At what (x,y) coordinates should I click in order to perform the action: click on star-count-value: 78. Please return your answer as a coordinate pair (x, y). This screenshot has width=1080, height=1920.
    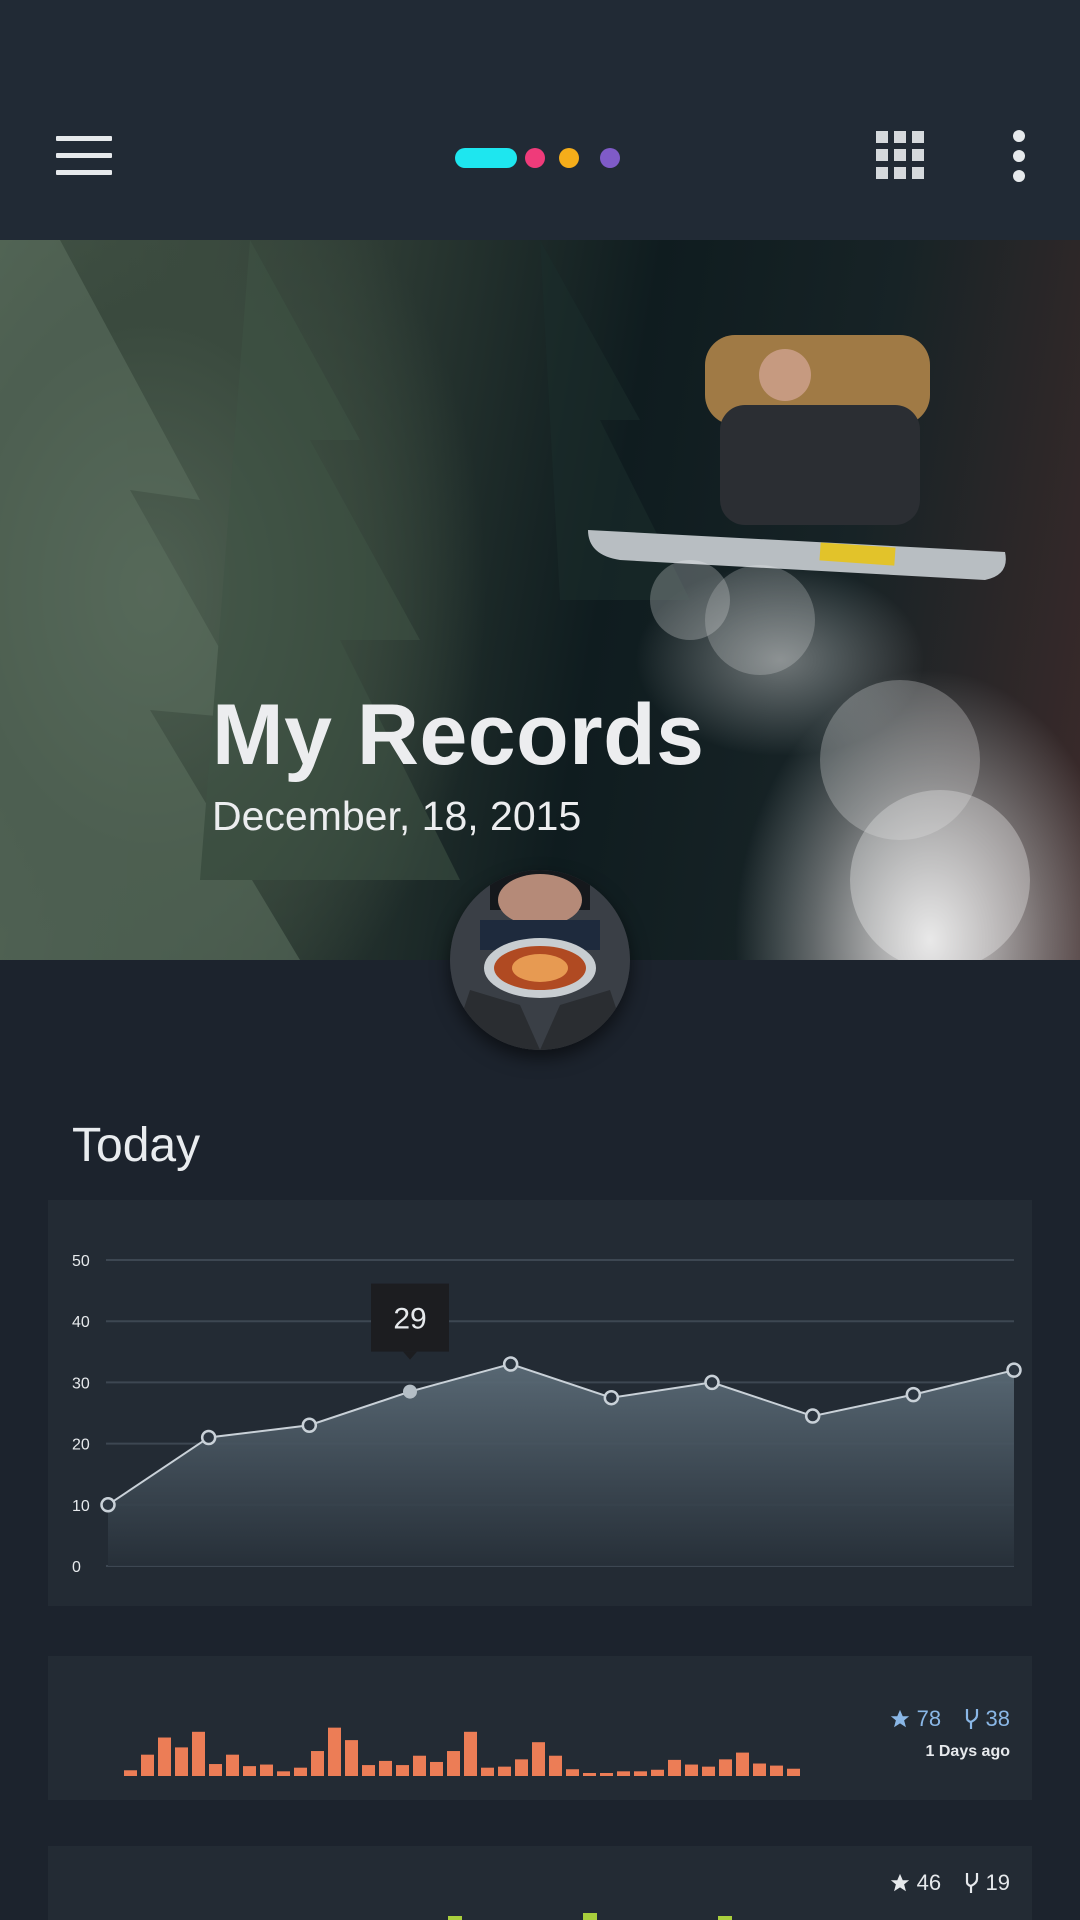
    Looking at the image, I should click on (929, 1718).